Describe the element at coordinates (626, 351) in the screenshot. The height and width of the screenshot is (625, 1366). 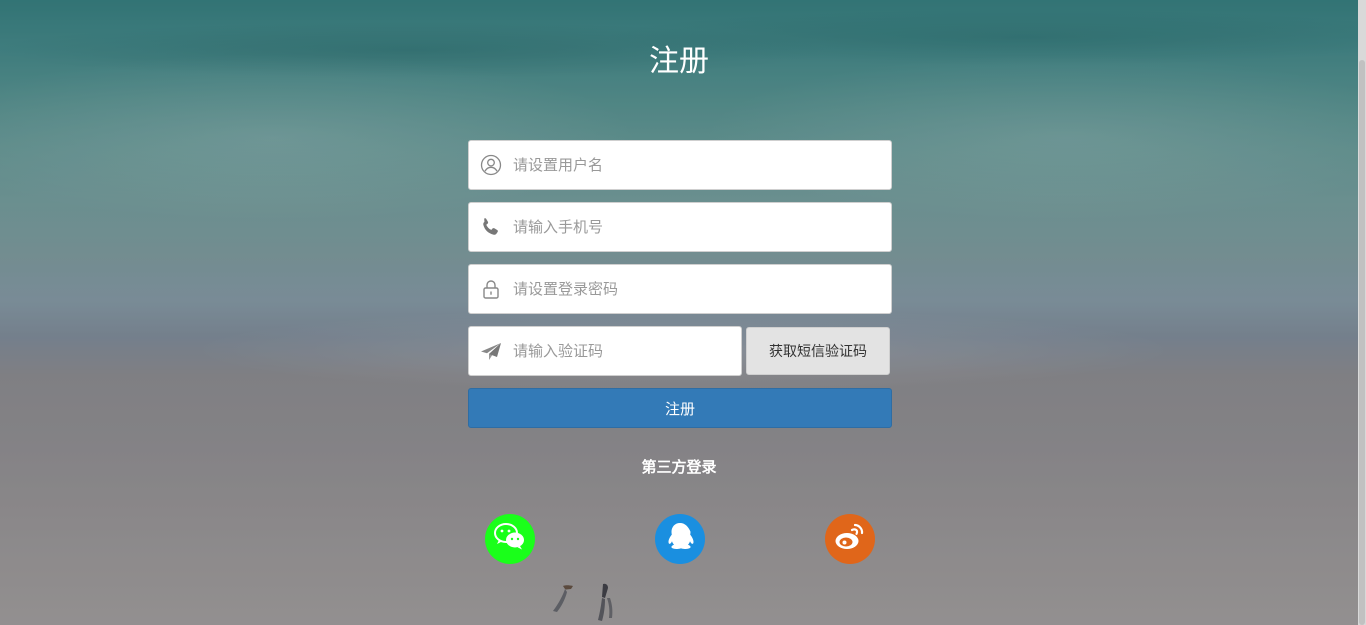
I see `code-input` at that location.